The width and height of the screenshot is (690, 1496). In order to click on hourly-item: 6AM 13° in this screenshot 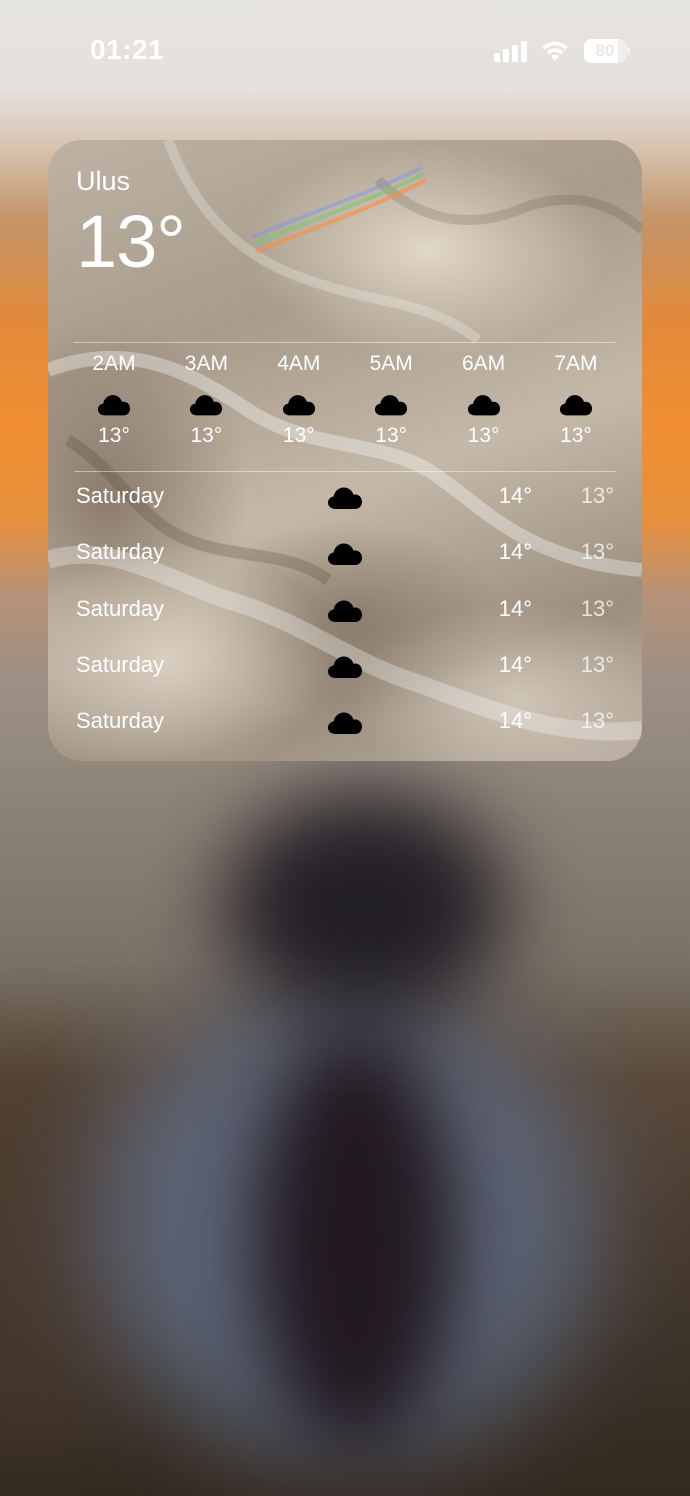, I will do `click(484, 406)`.